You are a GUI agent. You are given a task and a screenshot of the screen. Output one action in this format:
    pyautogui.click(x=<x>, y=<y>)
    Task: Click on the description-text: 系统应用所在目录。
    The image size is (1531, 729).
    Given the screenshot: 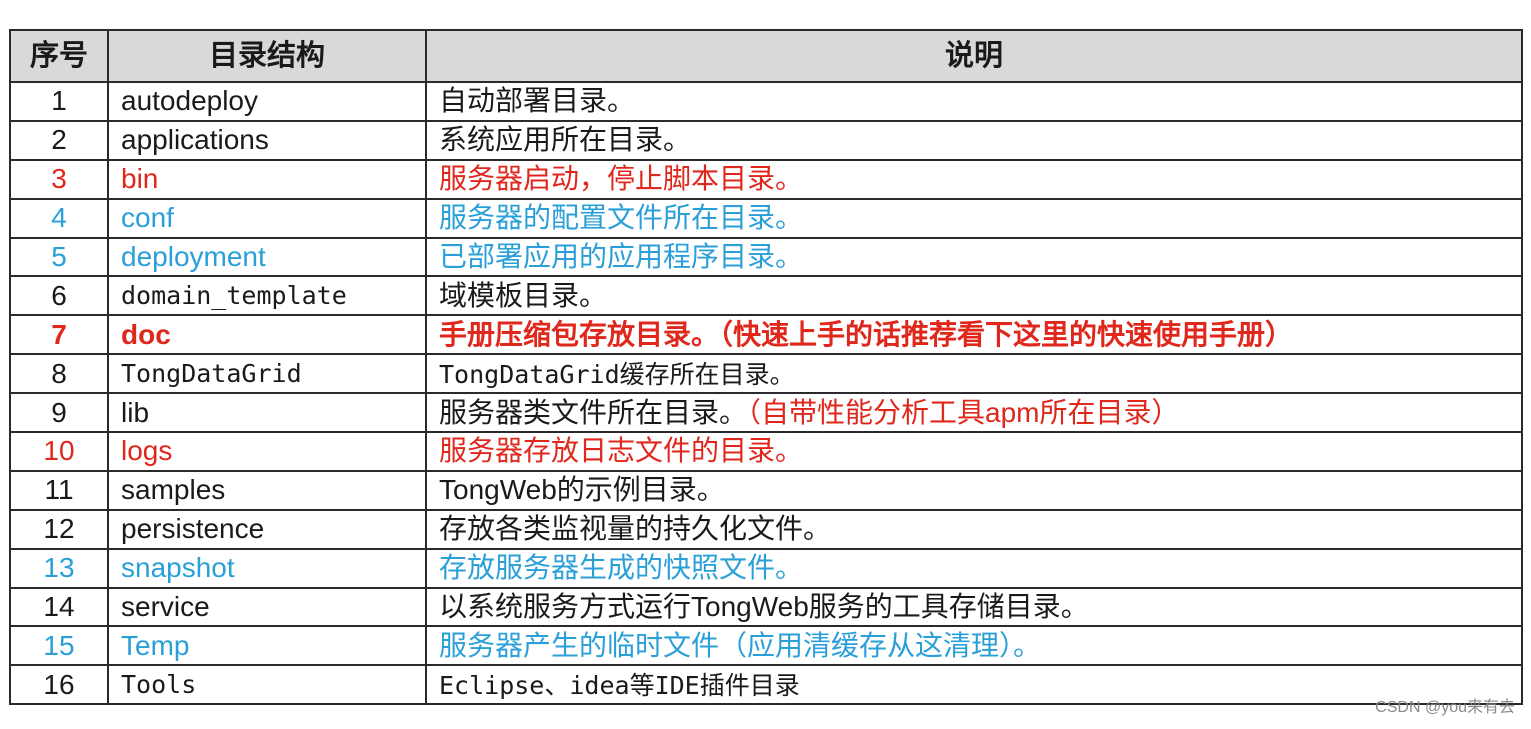 What is the action you would take?
    pyautogui.click(x=565, y=140)
    